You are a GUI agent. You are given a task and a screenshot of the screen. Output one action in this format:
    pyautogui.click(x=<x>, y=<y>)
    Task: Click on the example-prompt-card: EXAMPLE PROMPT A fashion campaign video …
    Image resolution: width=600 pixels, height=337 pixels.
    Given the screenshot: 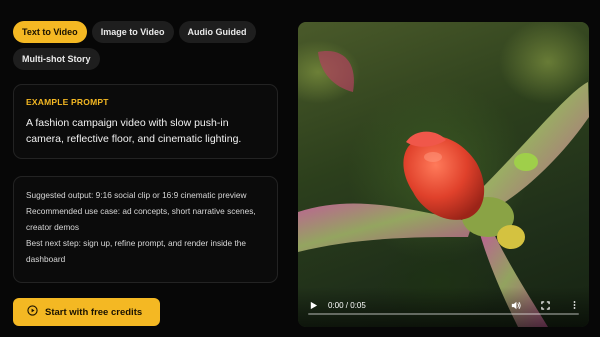 What is the action you would take?
    pyautogui.click(x=145, y=121)
    